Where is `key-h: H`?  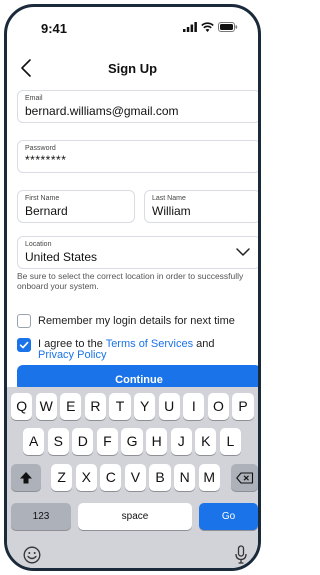 key-h: H is located at coordinates (157, 441).